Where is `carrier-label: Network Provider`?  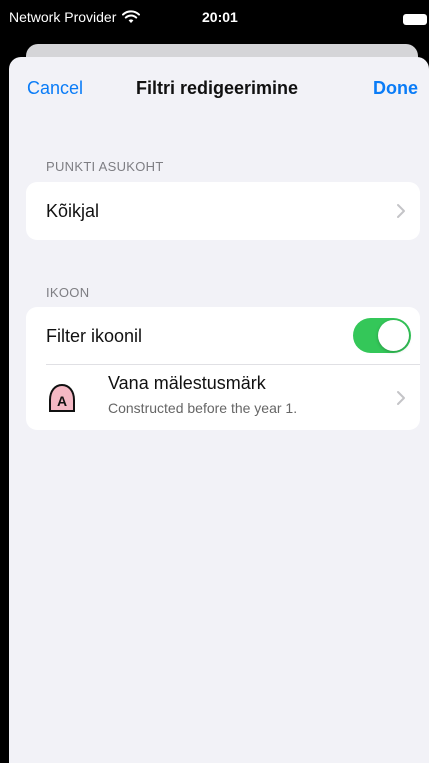
carrier-label: Network Provider is located at coordinates (63, 17).